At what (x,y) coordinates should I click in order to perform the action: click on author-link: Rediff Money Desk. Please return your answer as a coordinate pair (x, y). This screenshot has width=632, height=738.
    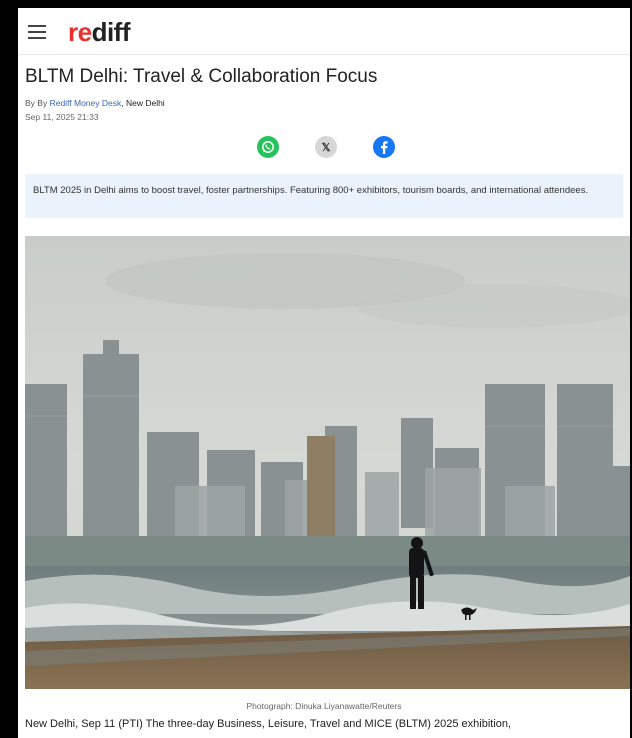
    Looking at the image, I should click on (86, 103).